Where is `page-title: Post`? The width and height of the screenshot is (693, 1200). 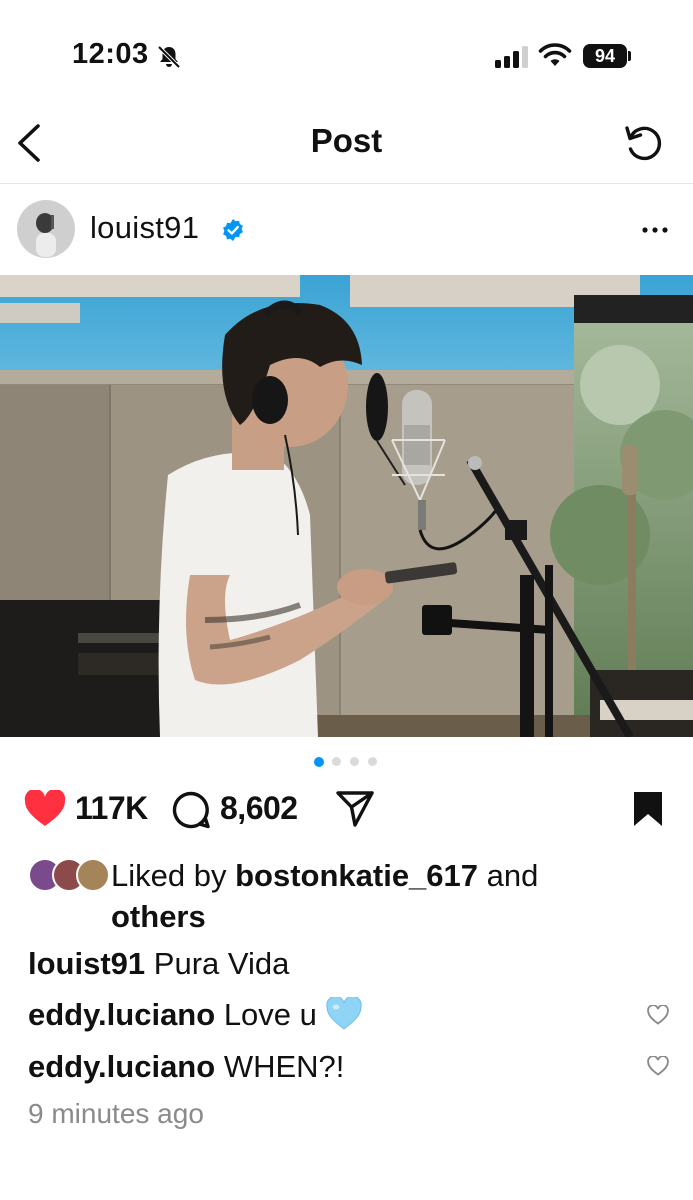 page-title: Post is located at coordinates (346, 140).